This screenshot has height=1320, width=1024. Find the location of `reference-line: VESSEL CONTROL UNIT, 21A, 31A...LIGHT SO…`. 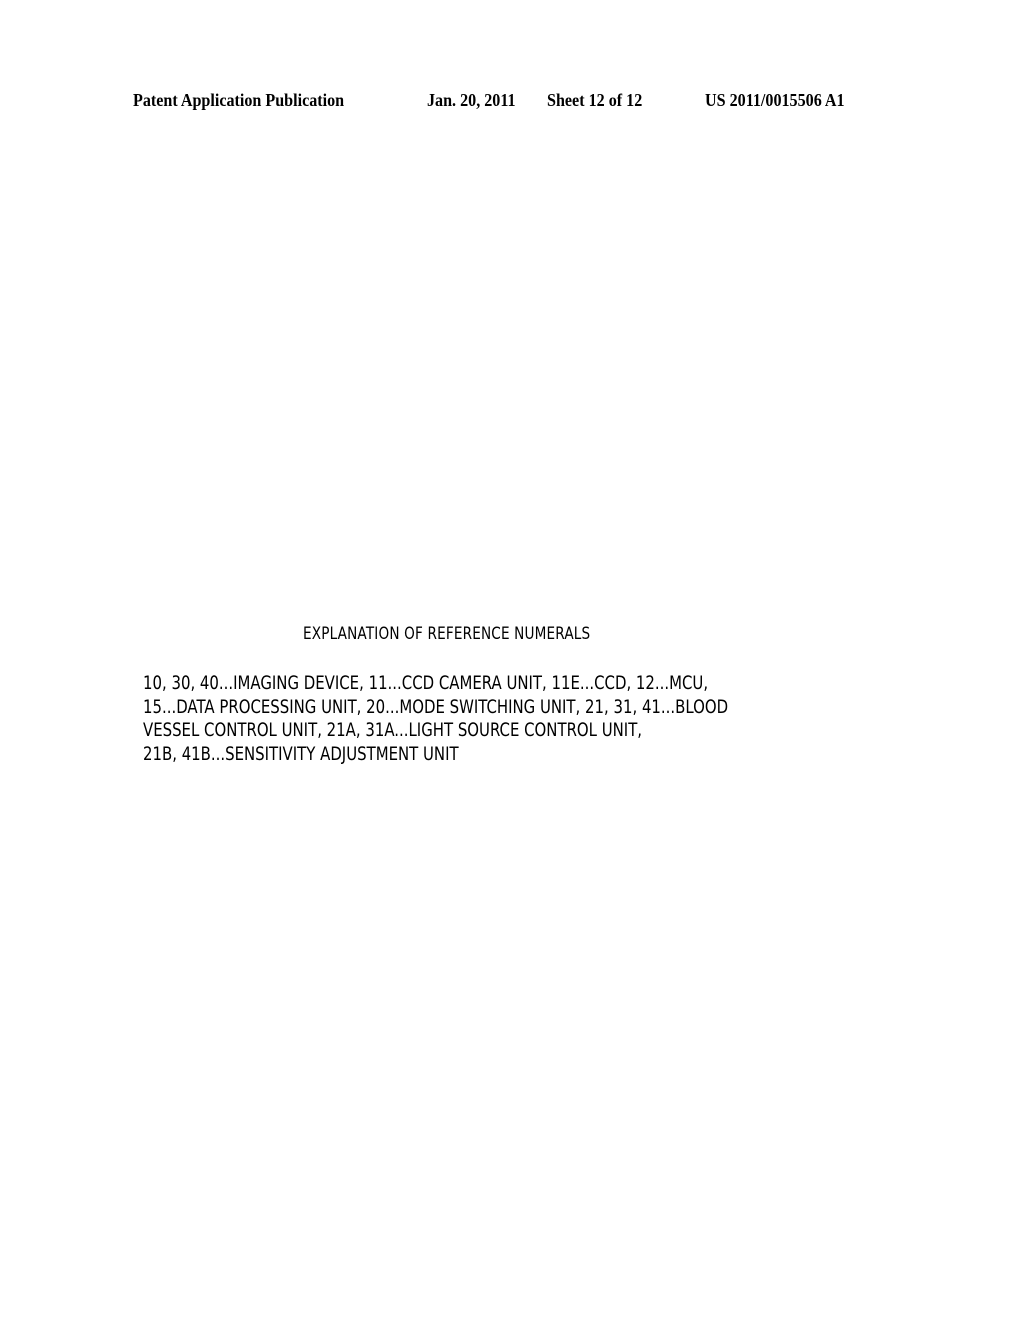

reference-line: VESSEL CONTROL UNIT, 21A, 31A...LIGHT SO… is located at coordinates (393, 730).